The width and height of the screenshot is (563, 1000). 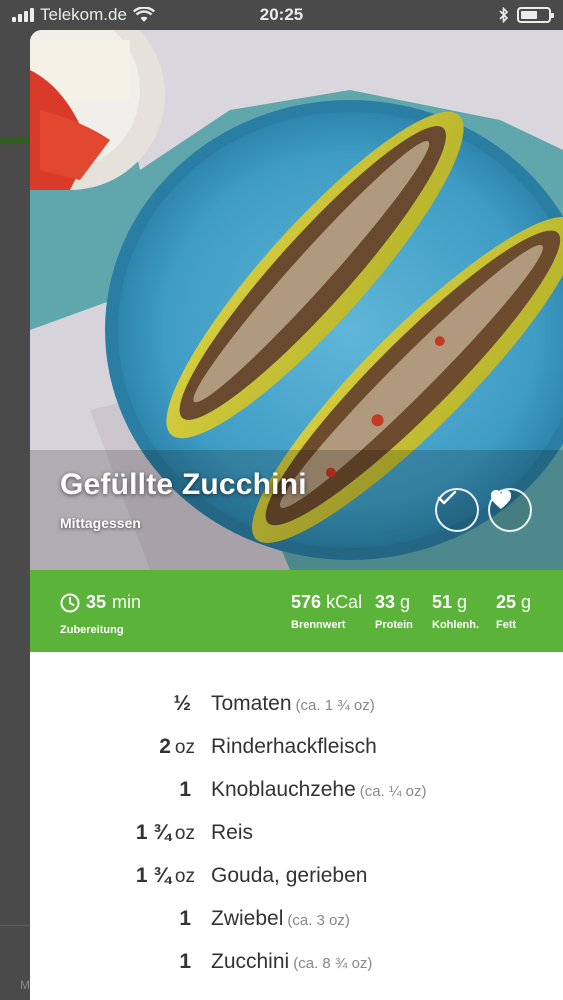 I want to click on recipe-category: Mittagessen, so click(x=100, y=523).